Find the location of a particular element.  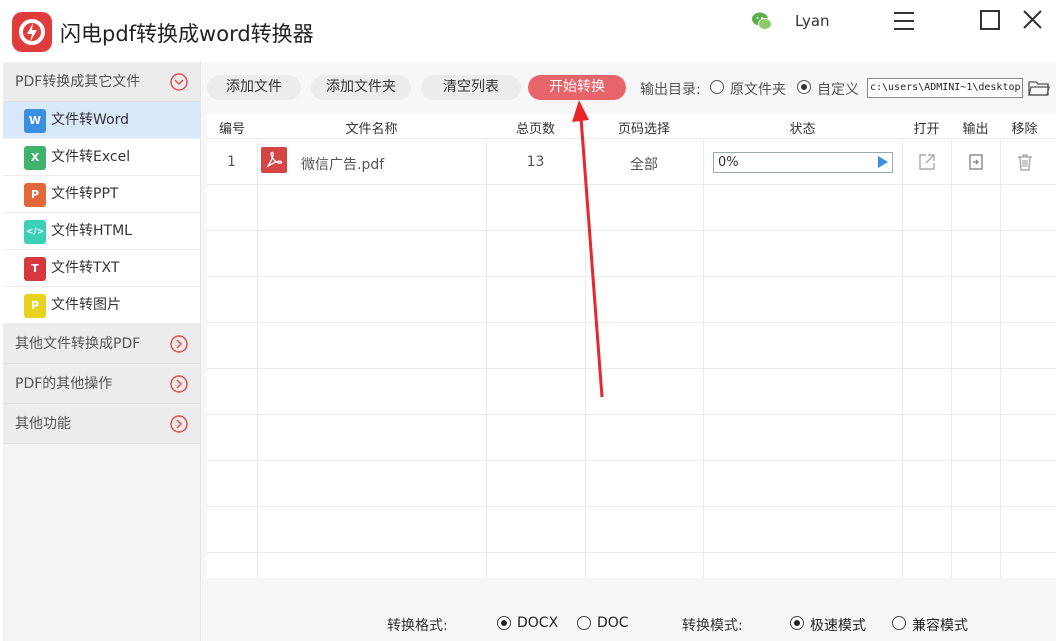

open-external-icon is located at coordinates (927, 162).